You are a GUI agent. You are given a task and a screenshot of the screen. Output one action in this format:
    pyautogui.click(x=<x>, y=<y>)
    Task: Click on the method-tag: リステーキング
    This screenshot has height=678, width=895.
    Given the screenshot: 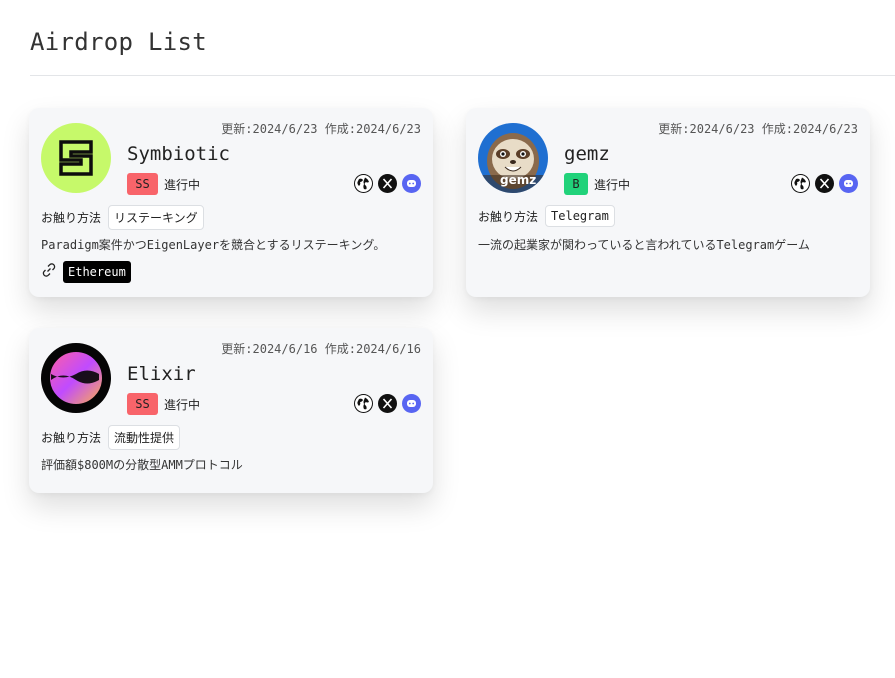 What is the action you would take?
    pyautogui.click(x=156, y=217)
    